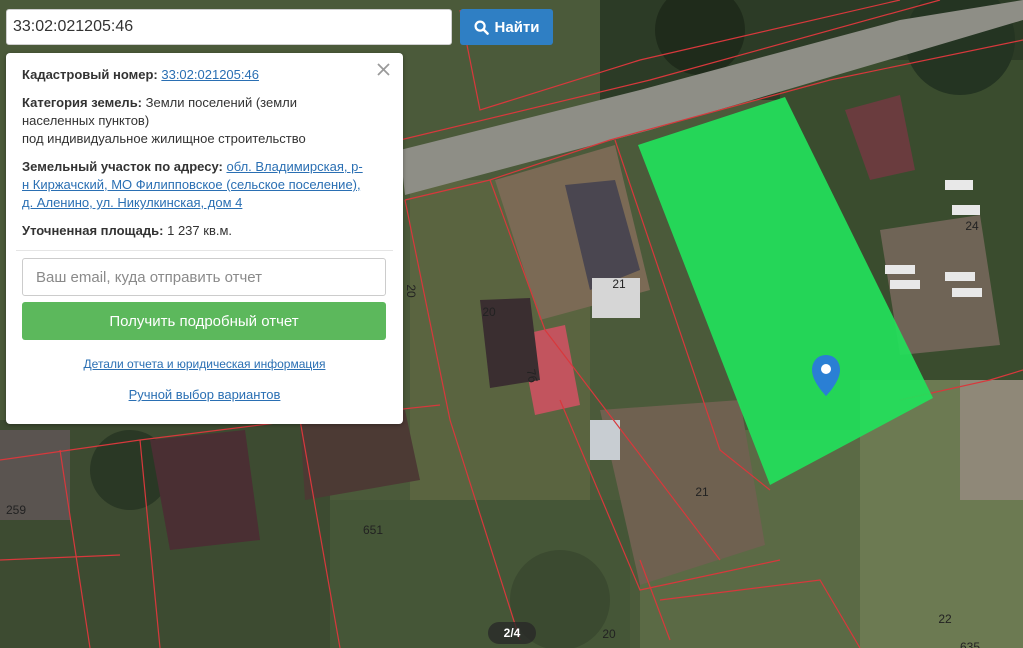 The width and height of the screenshot is (1023, 648). I want to click on close-icon, so click(383, 69).